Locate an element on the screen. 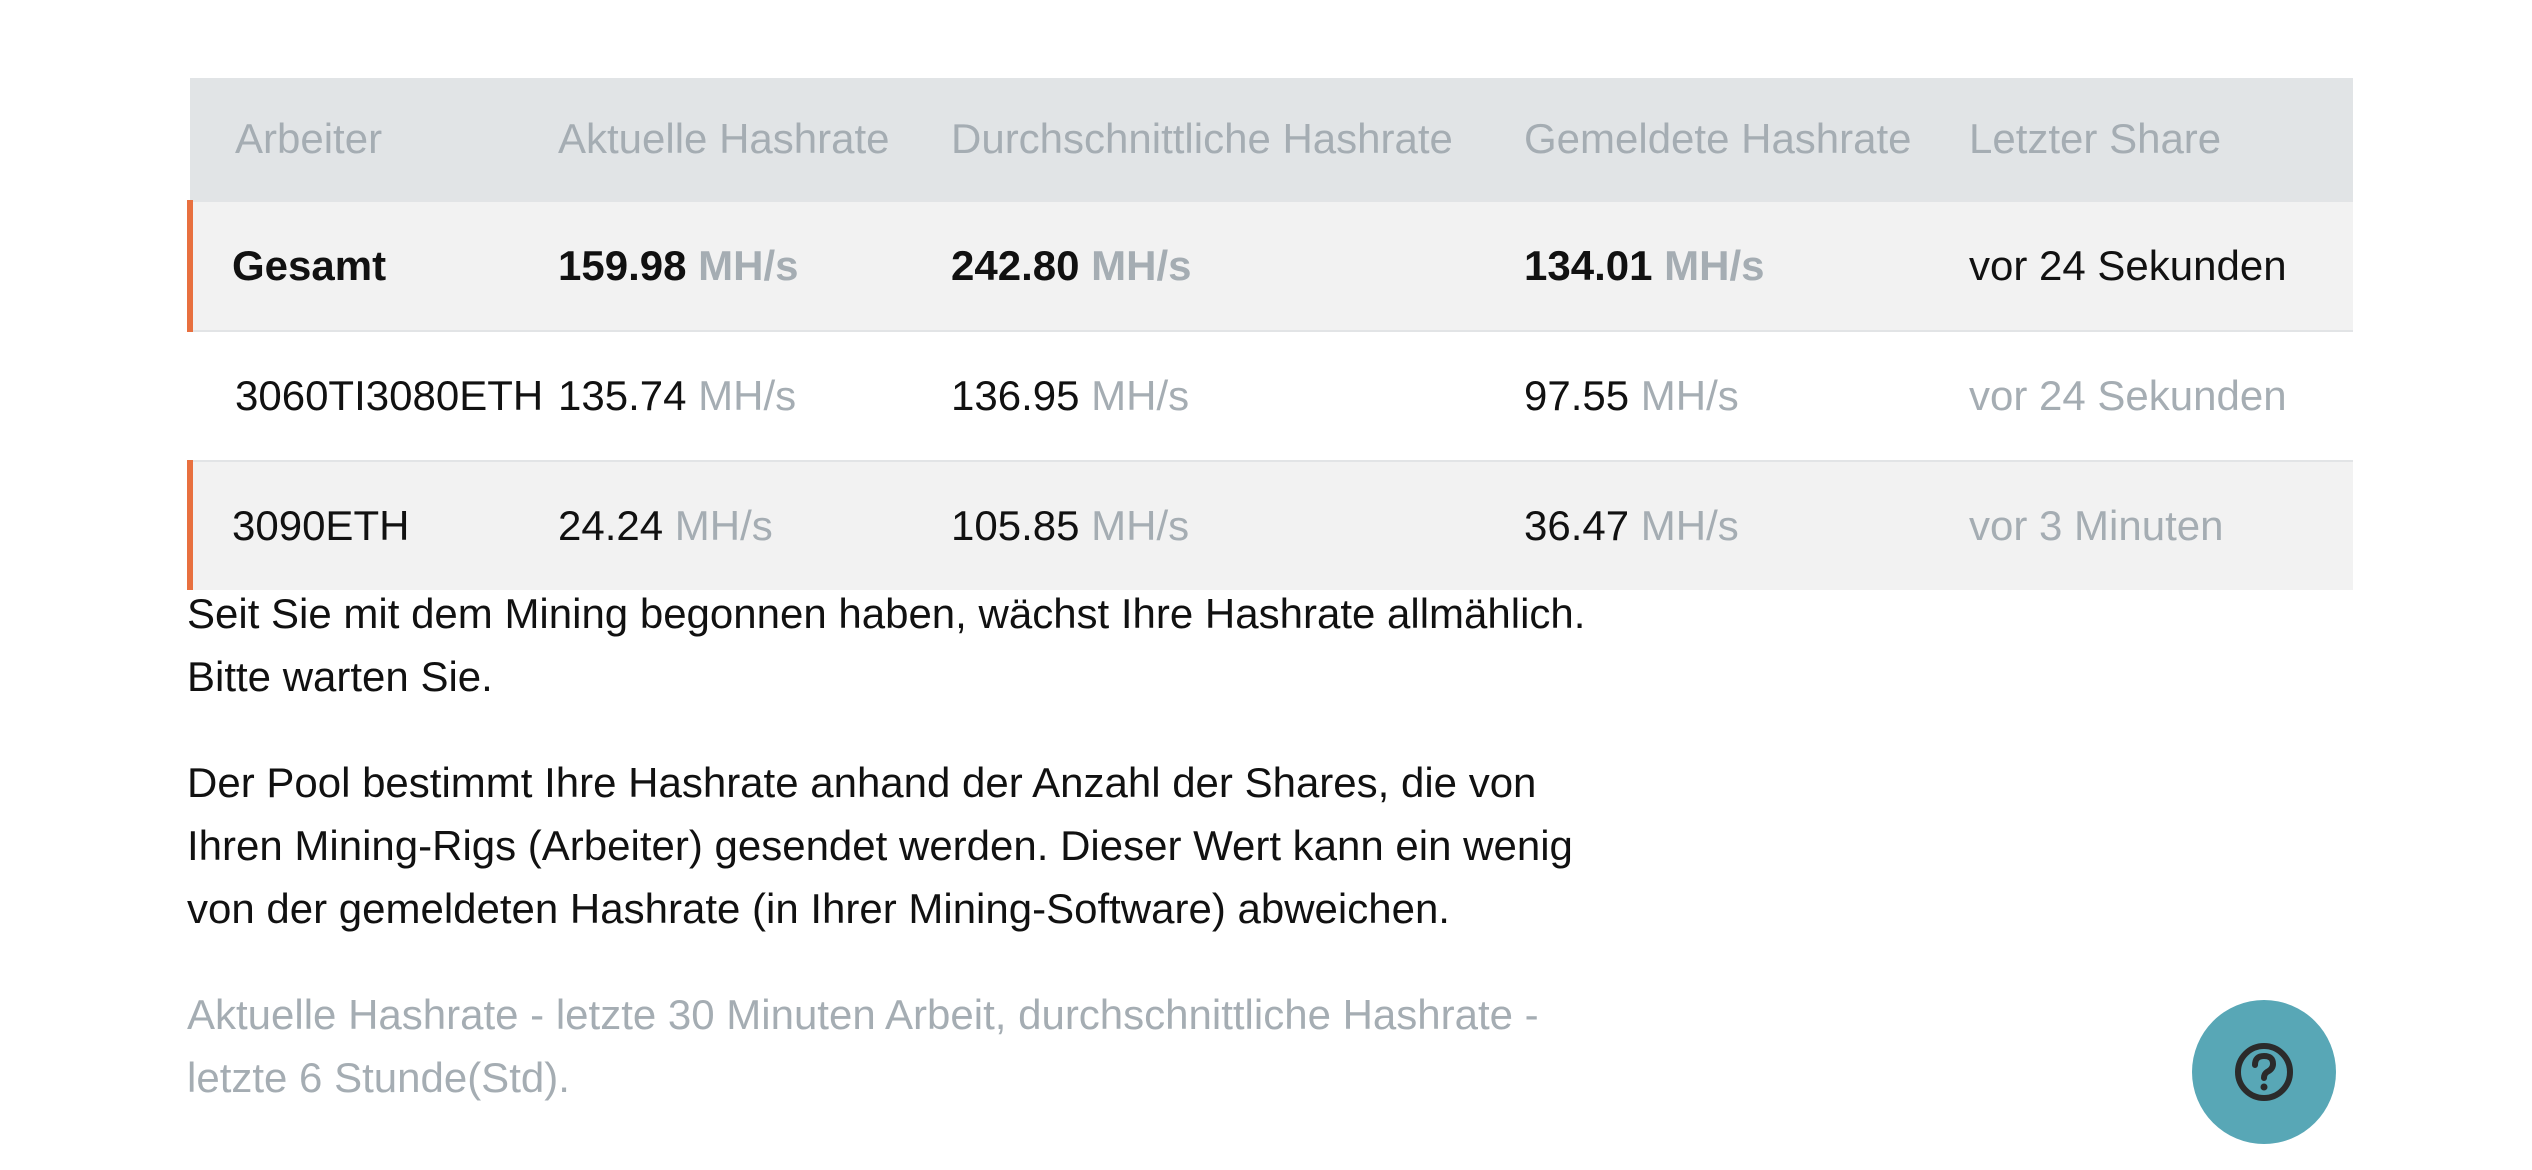 The image size is (2532, 1170). worker-name: Gesamt is located at coordinates (372, 265).